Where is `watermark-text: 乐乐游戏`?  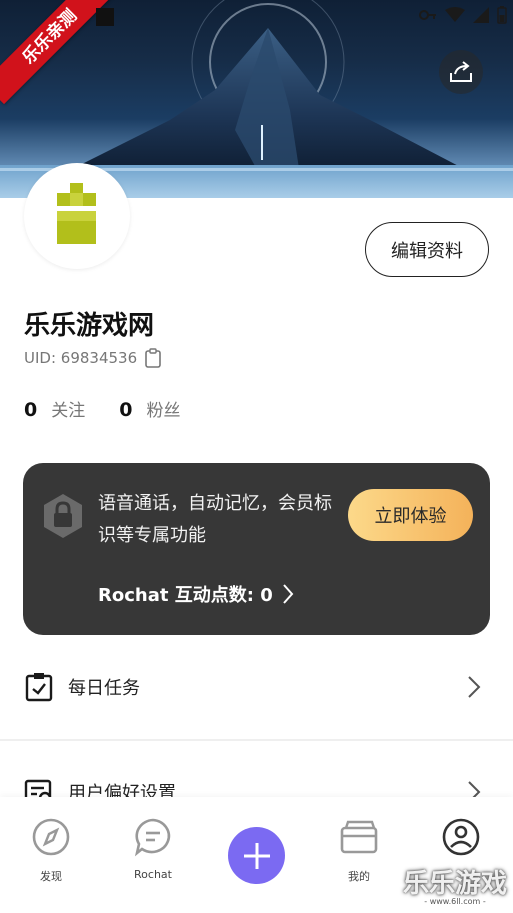 watermark-text: 乐乐游戏 is located at coordinates (454, 884).